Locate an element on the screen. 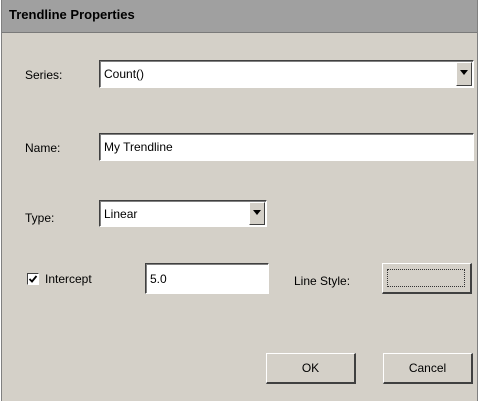 The height and width of the screenshot is (401, 480). intercept-field: 5.0 is located at coordinates (207, 278).